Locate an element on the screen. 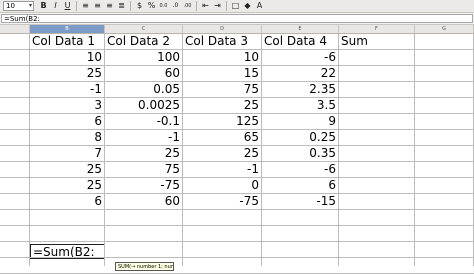 Image resolution: width=474 pixels, height=274 pixels. data-cell: 3.5 is located at coordinates (300, 105).